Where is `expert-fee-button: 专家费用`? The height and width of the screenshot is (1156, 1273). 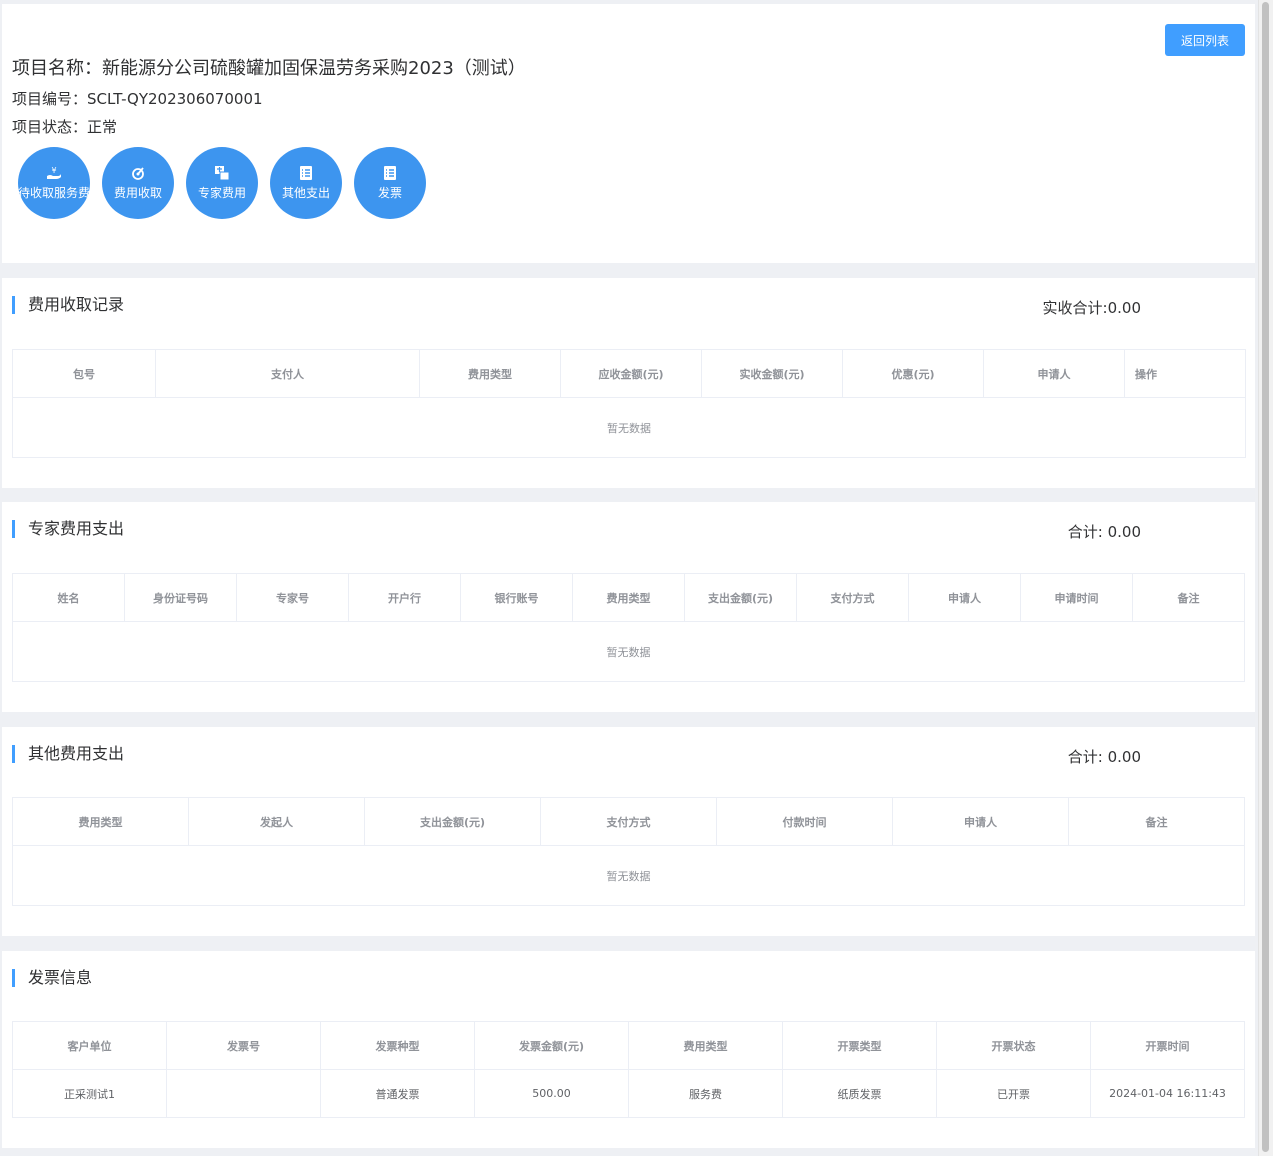
expert-fee-button: 专家费用 is located at coordinates (222, 183).